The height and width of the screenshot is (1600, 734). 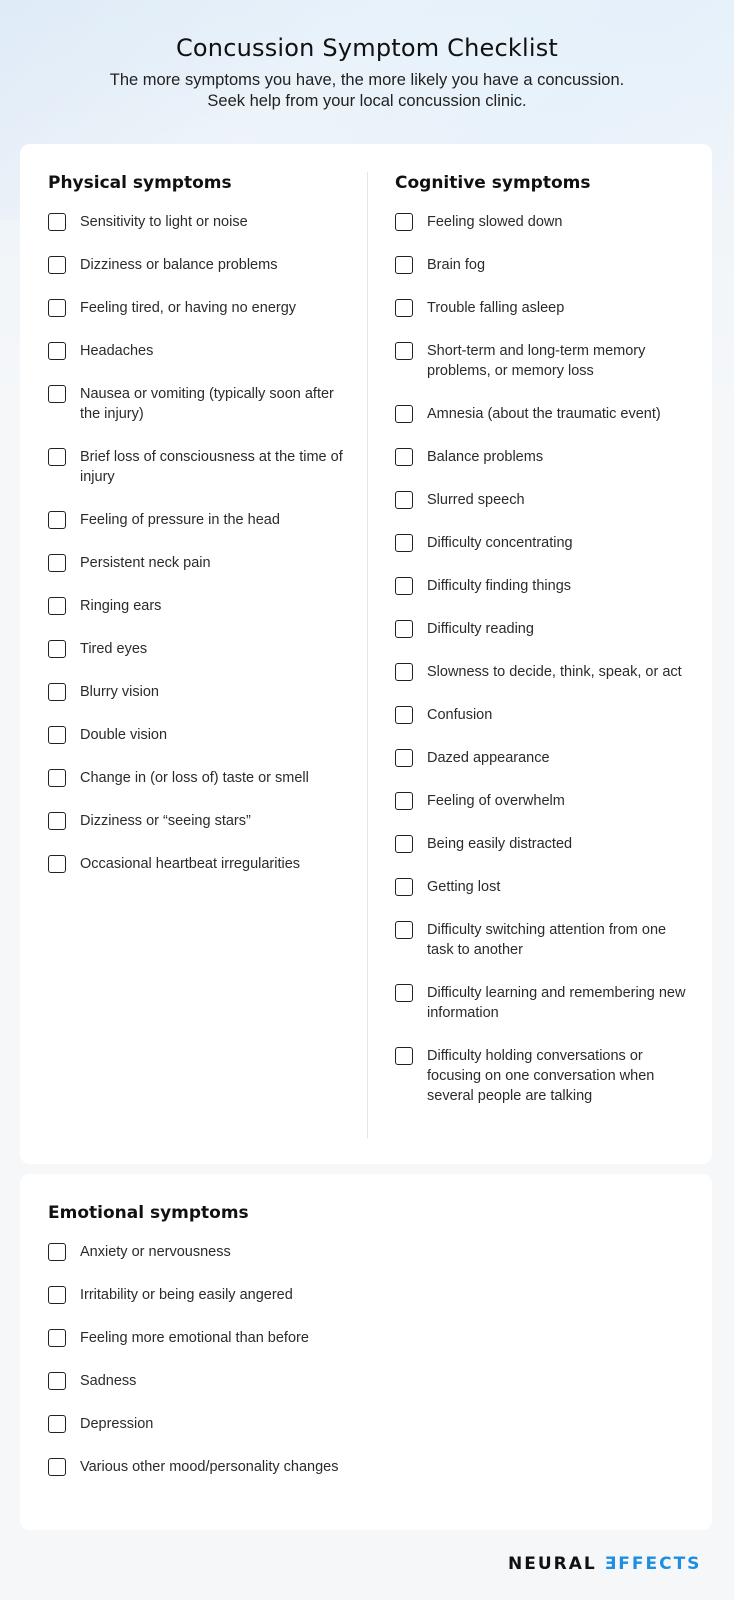 I want to click on checklist-item: Occasional heartbeat irregularities, so click(x=198, y=864).